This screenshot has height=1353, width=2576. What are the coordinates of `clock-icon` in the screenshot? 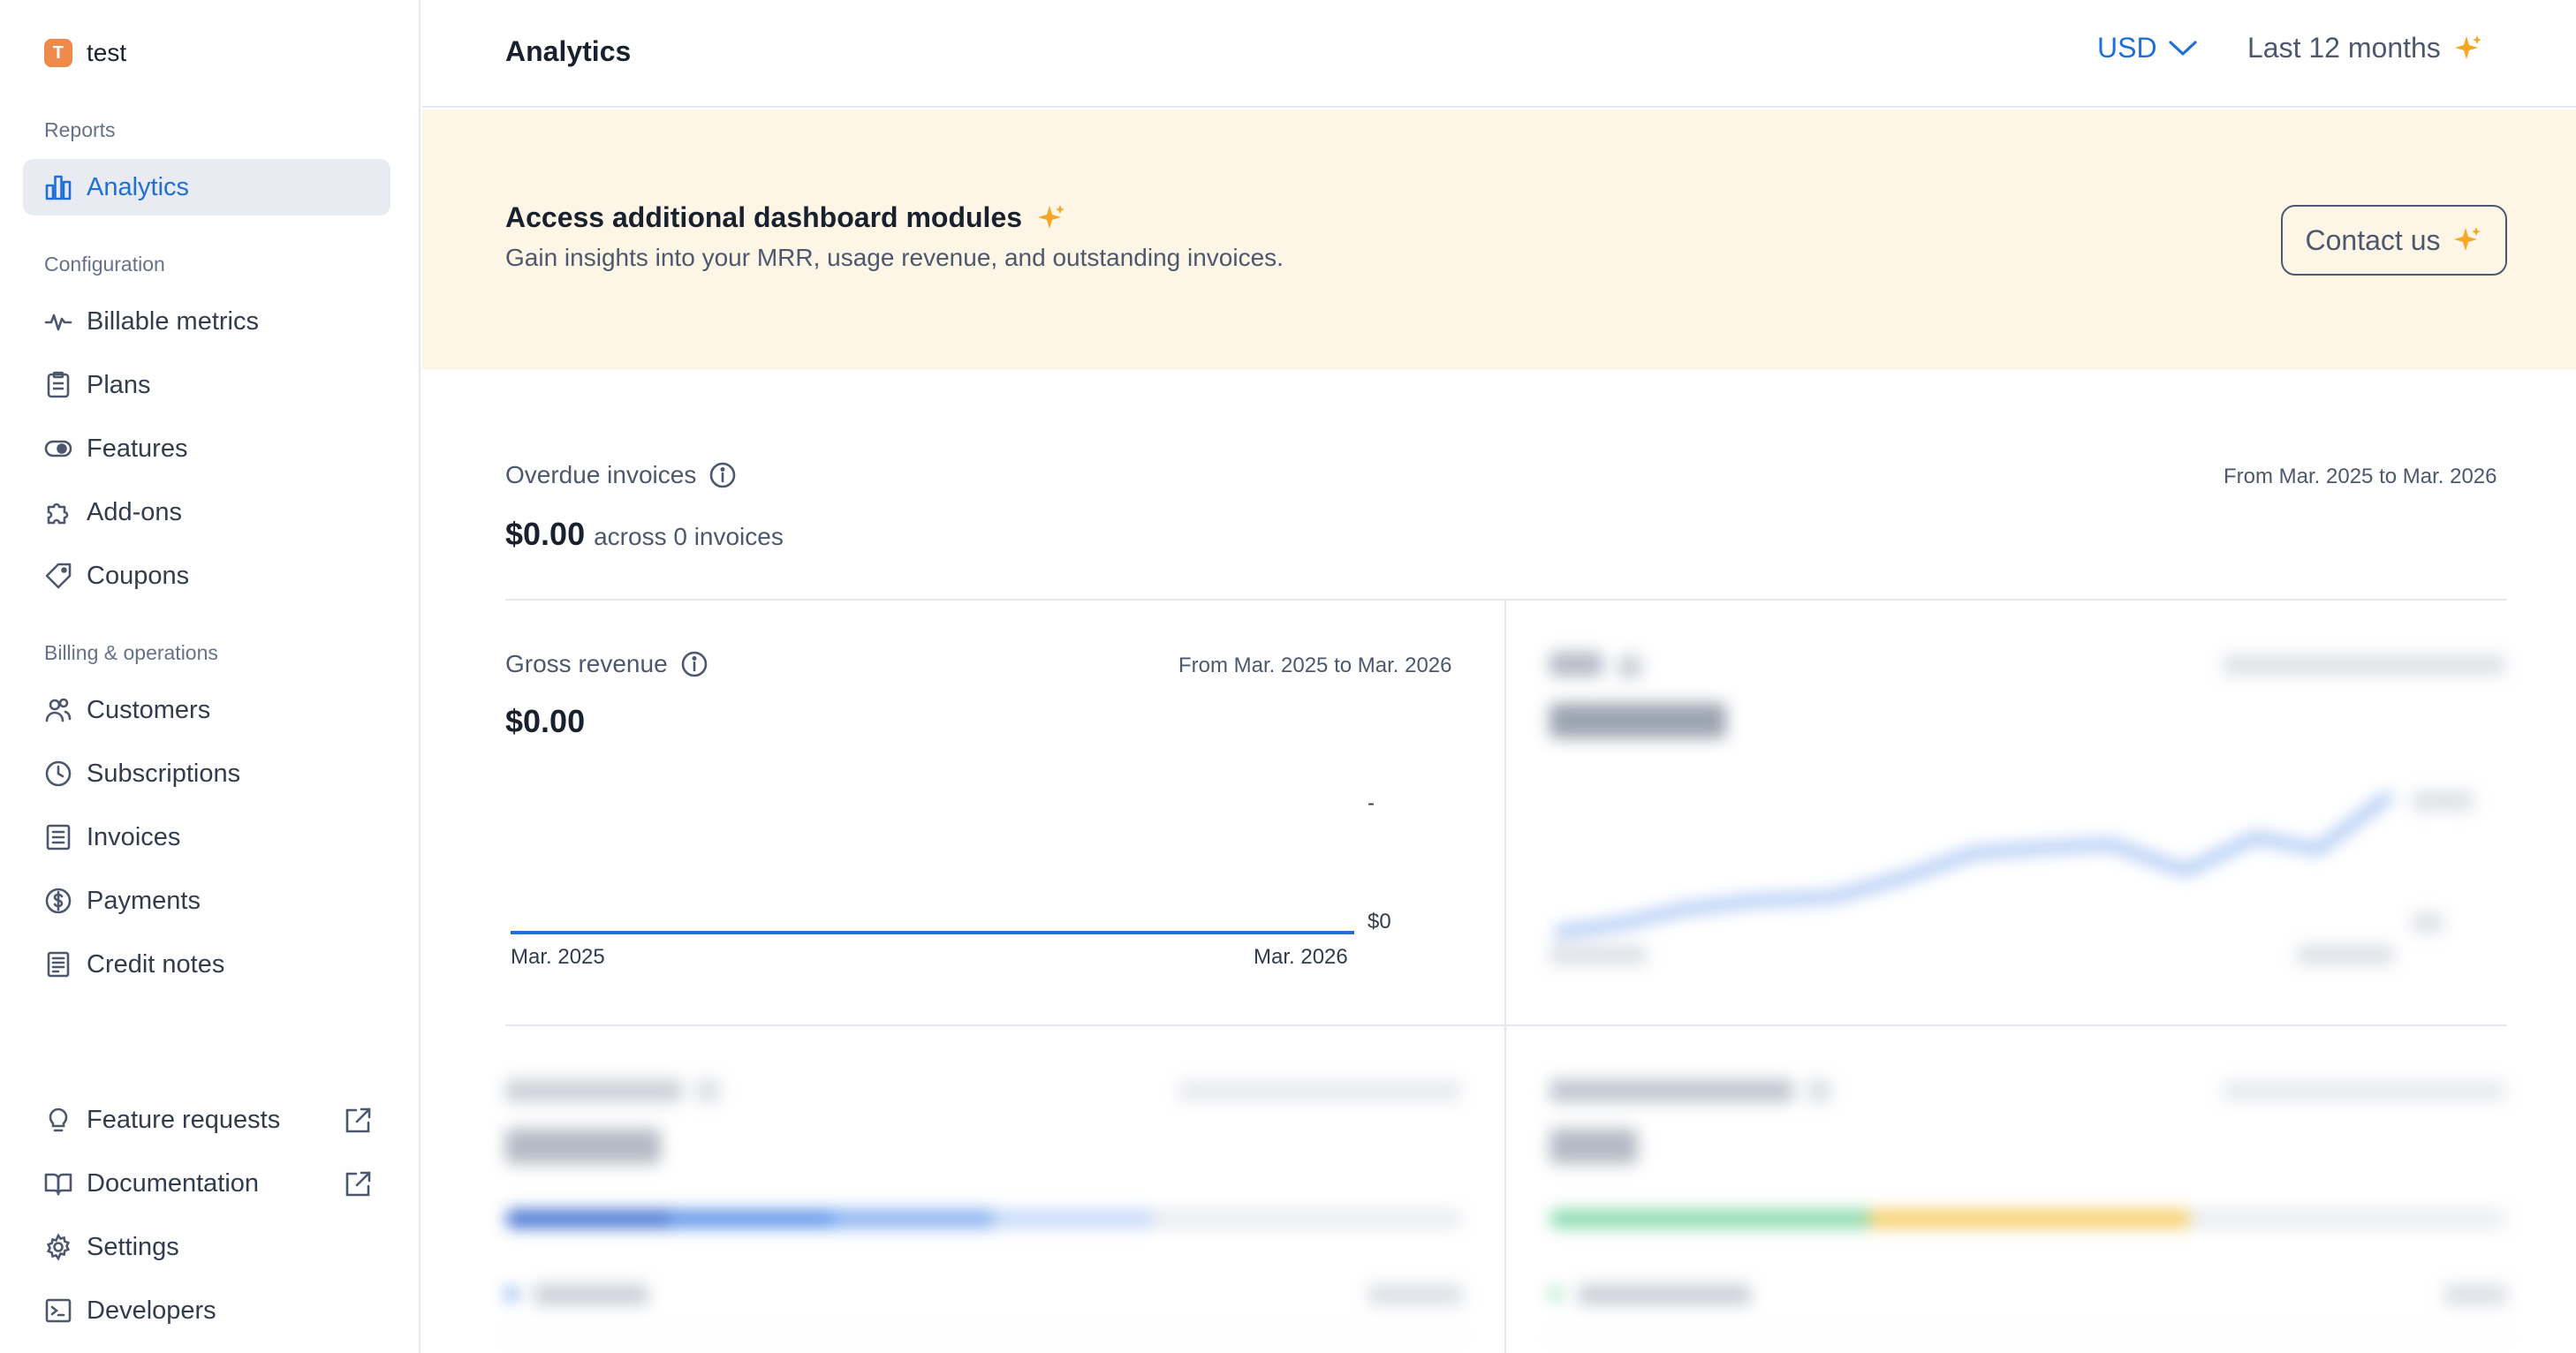 It's located at (58, 774).